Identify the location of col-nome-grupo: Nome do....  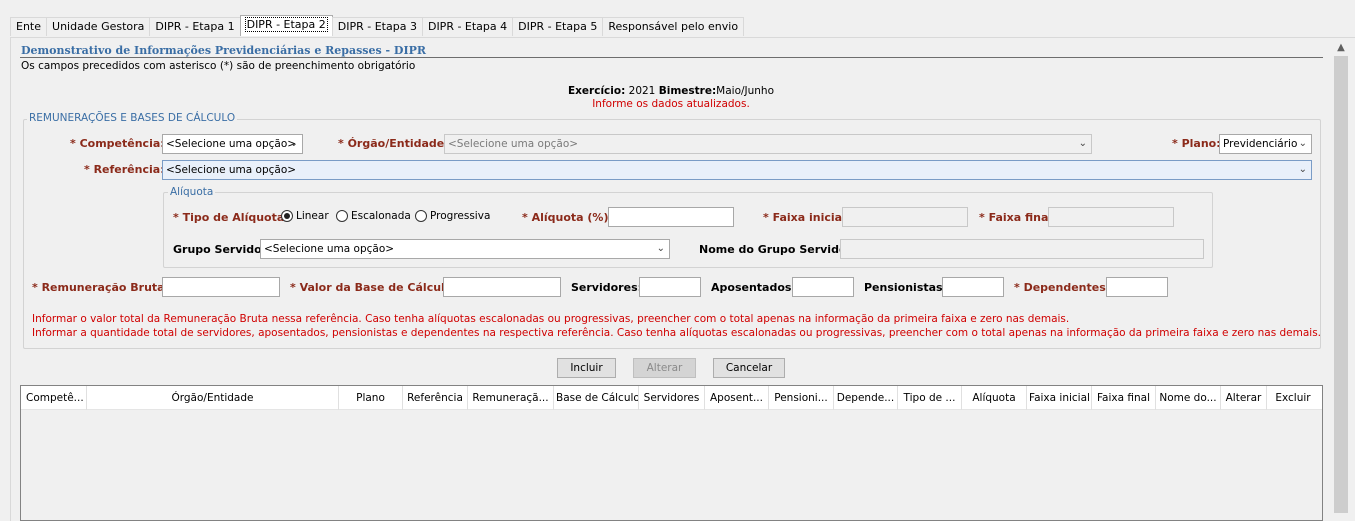
(1188, 398).